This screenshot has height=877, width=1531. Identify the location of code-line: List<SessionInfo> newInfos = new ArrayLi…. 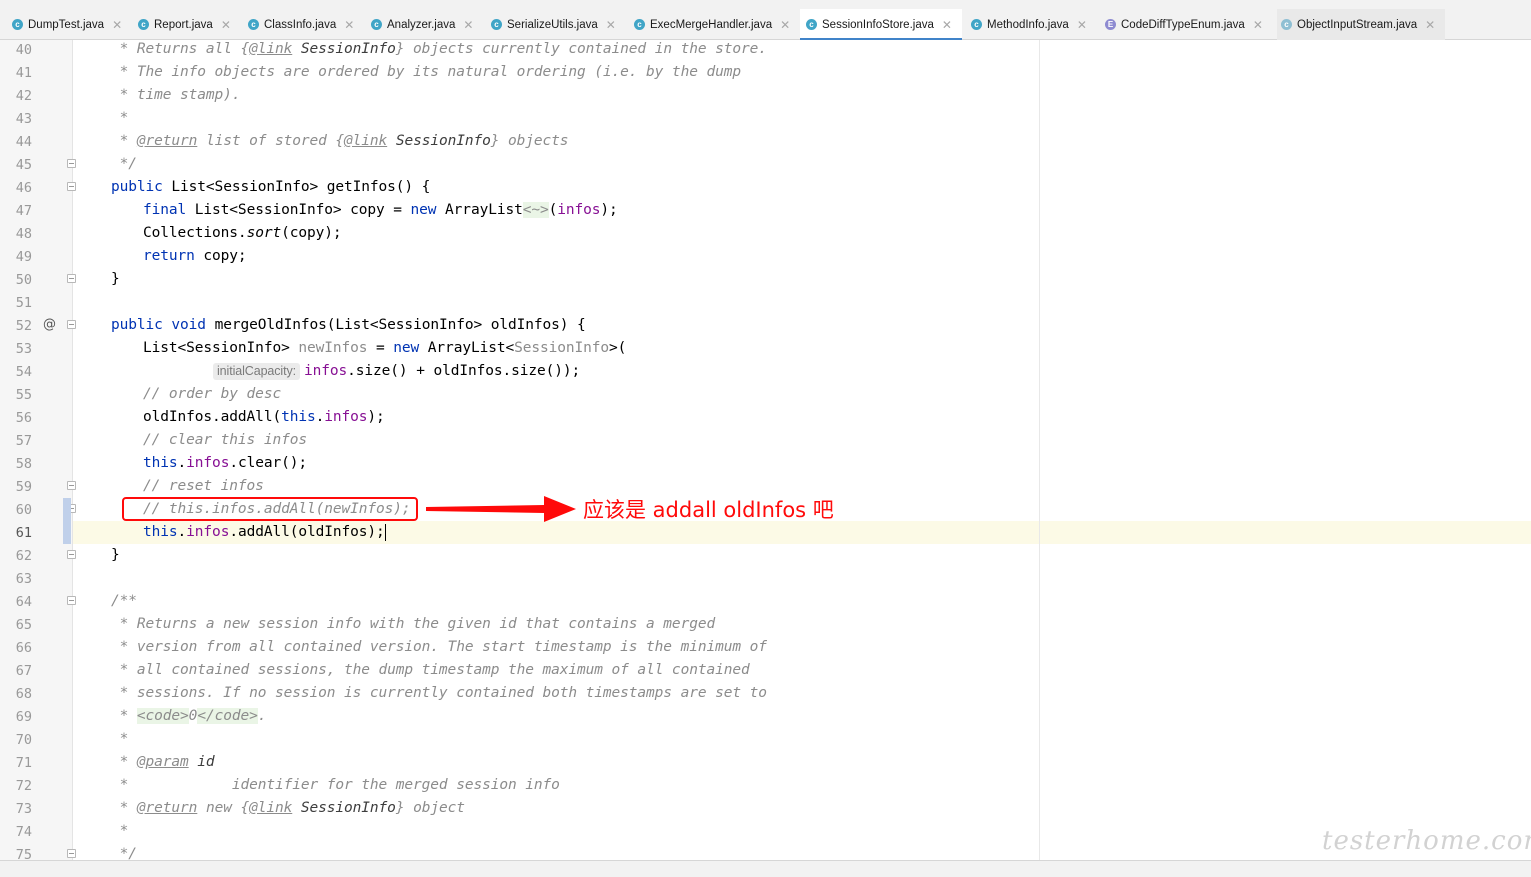
(385, 348).